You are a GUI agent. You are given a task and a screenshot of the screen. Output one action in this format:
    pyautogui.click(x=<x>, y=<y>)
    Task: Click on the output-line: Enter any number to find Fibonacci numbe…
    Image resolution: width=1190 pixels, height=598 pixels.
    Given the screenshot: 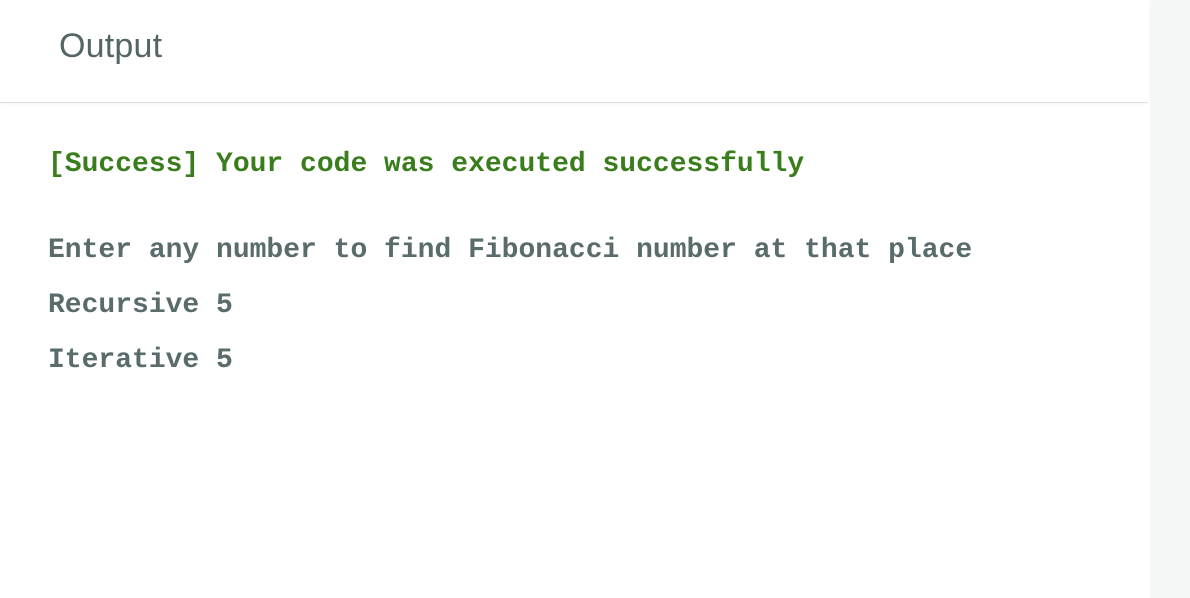 What is the action you would take?
    pyautogui.click(x=510, y=250)
    